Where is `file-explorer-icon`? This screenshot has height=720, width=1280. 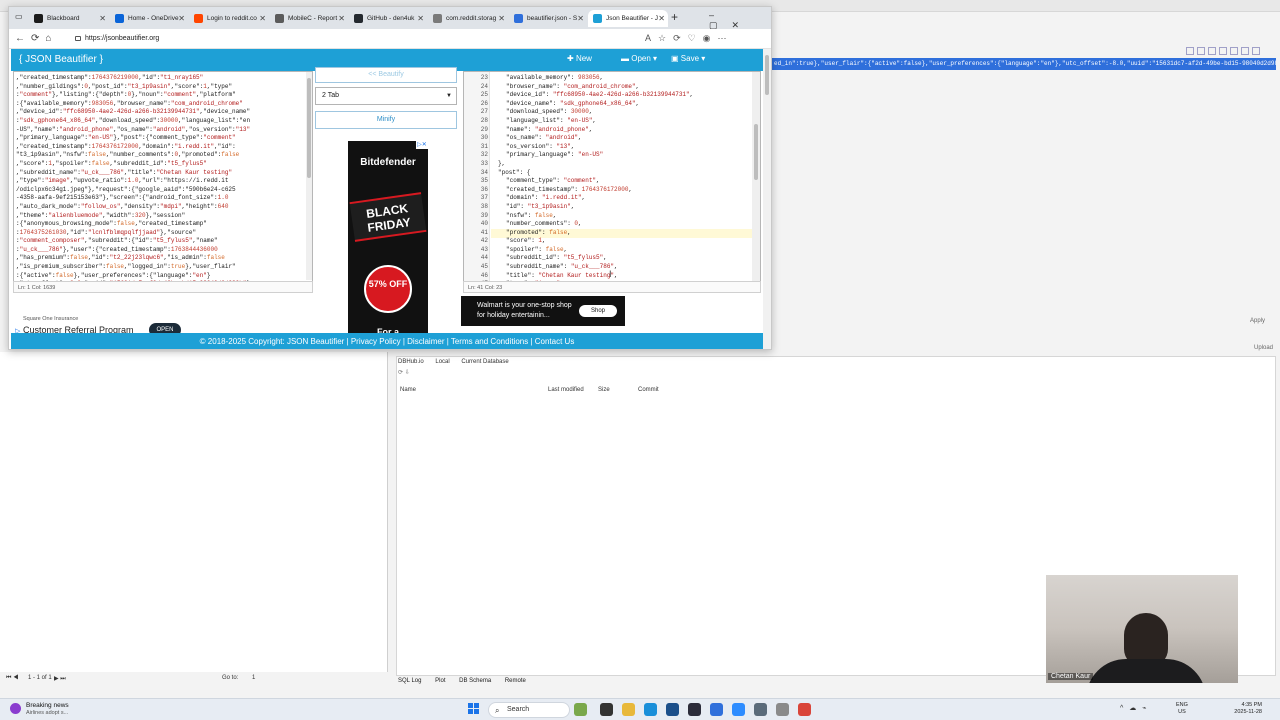 file-explorer-icon is located at coordinates (628, 709).